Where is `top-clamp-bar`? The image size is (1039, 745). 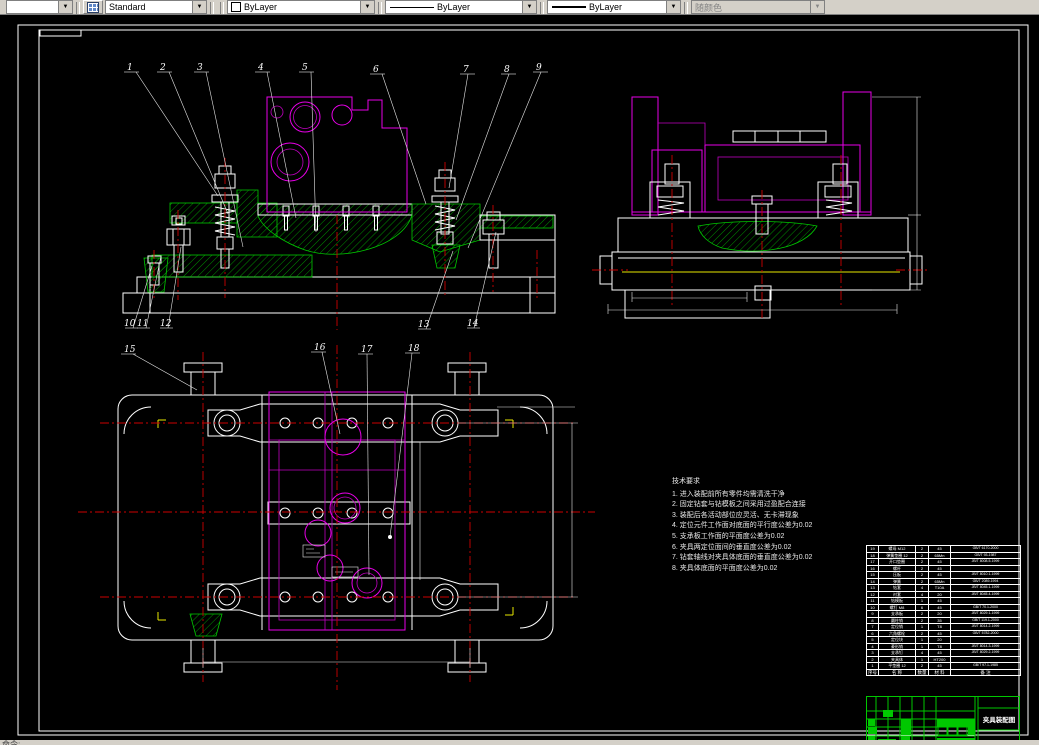
top-clamp-bar is located at coordinates (353, 423).